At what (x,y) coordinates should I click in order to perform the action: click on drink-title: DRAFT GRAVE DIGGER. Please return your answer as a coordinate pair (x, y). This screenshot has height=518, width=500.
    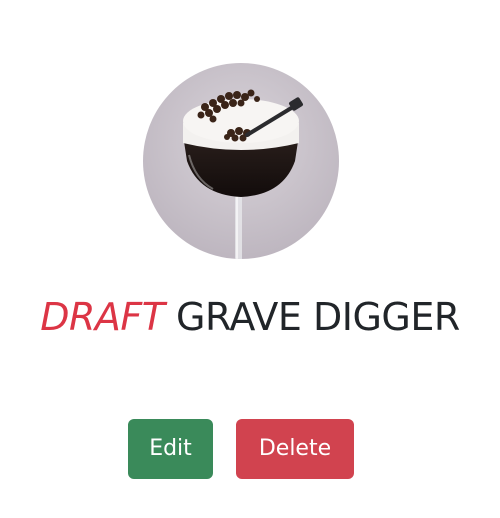
    Looking at the image, I should click on (250, 317).